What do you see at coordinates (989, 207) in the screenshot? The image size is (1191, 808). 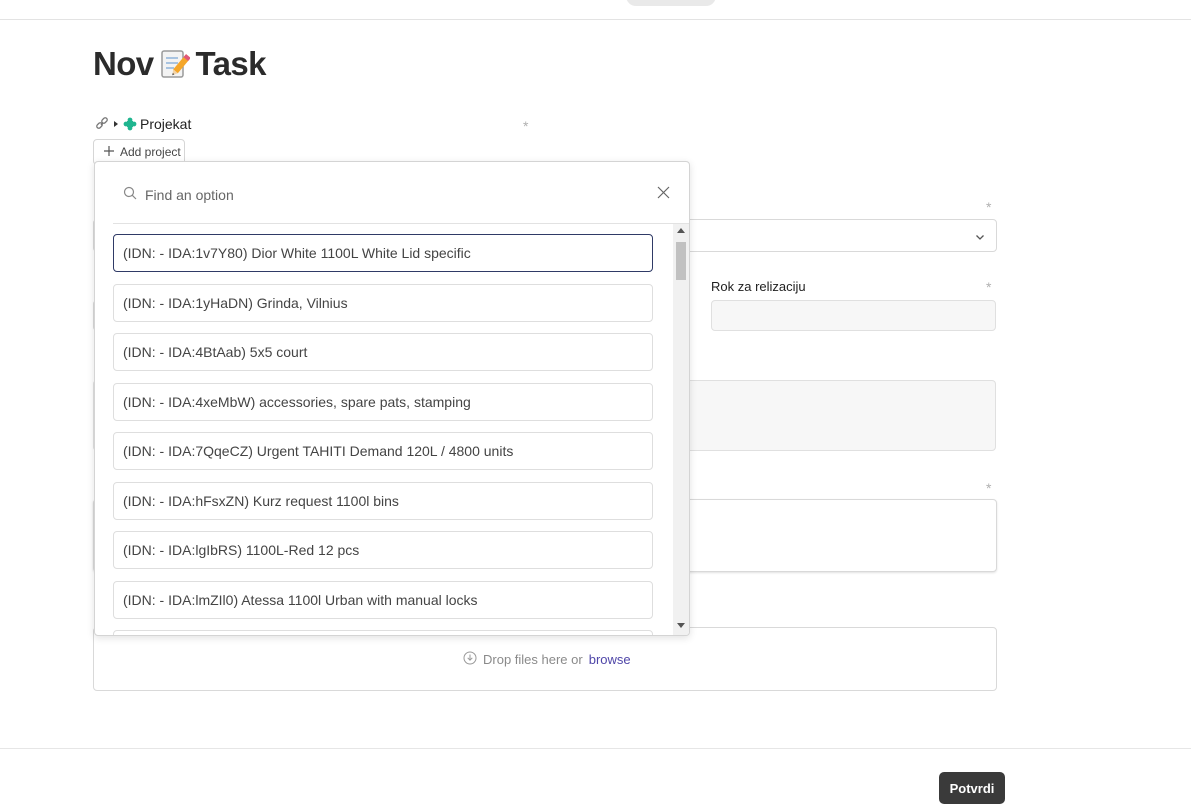 I see `select-required-mark: *` at bounding box center [989, 207].